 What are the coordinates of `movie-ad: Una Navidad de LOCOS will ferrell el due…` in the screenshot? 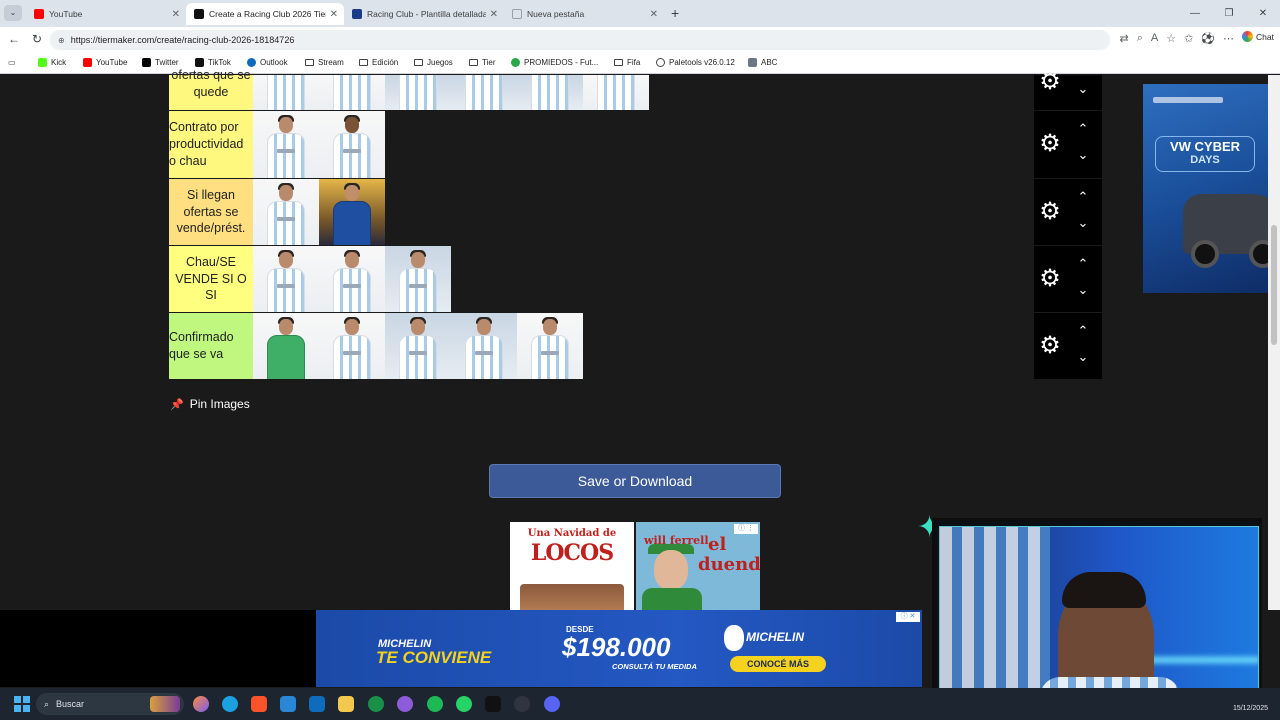 It's located at (635, 566).